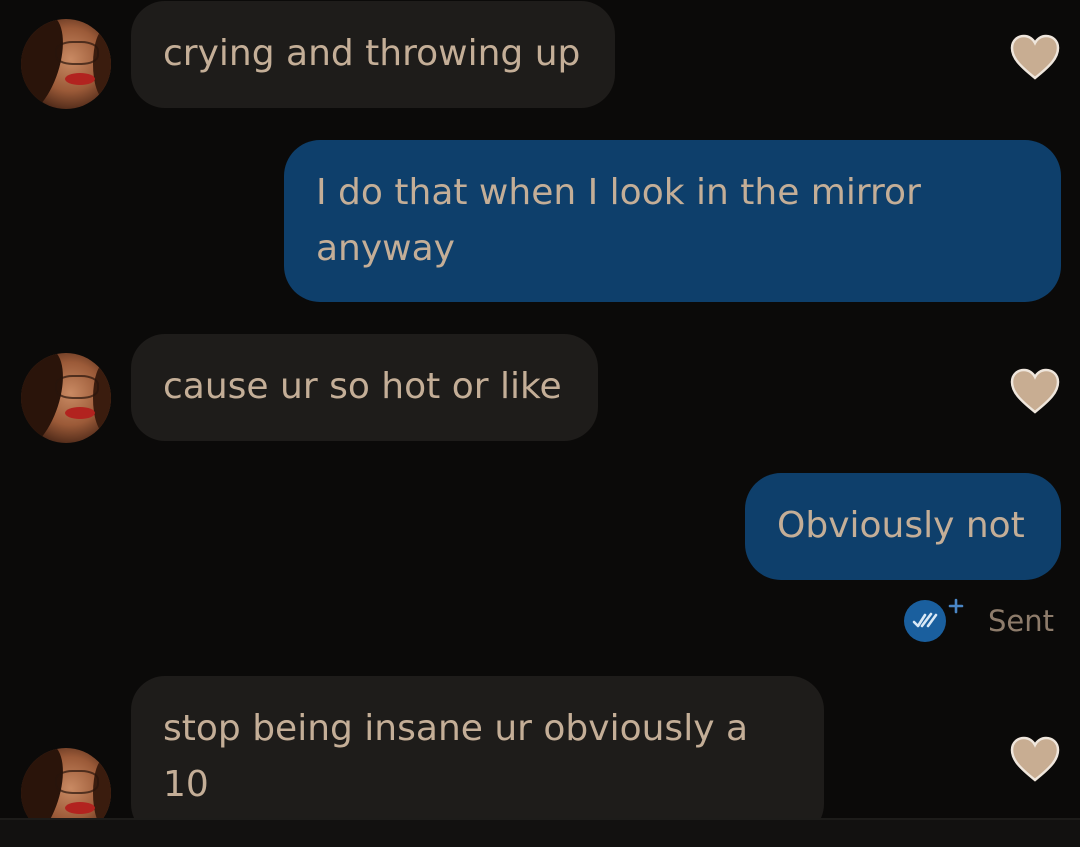 This screenshot has height=847, width=1080. I want to click on plus-icon, so click(956, 606).